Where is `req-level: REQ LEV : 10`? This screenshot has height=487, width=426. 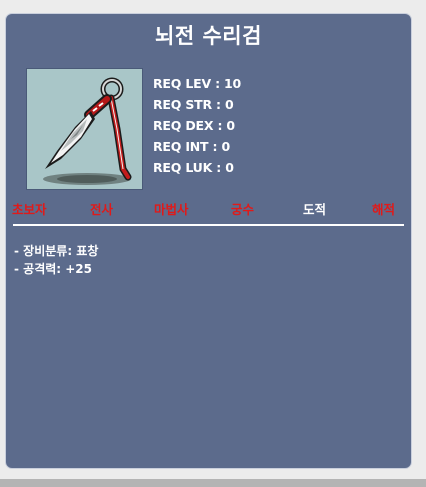 req-level: REQ LEV : 10 is located at coordinates (197, 83).